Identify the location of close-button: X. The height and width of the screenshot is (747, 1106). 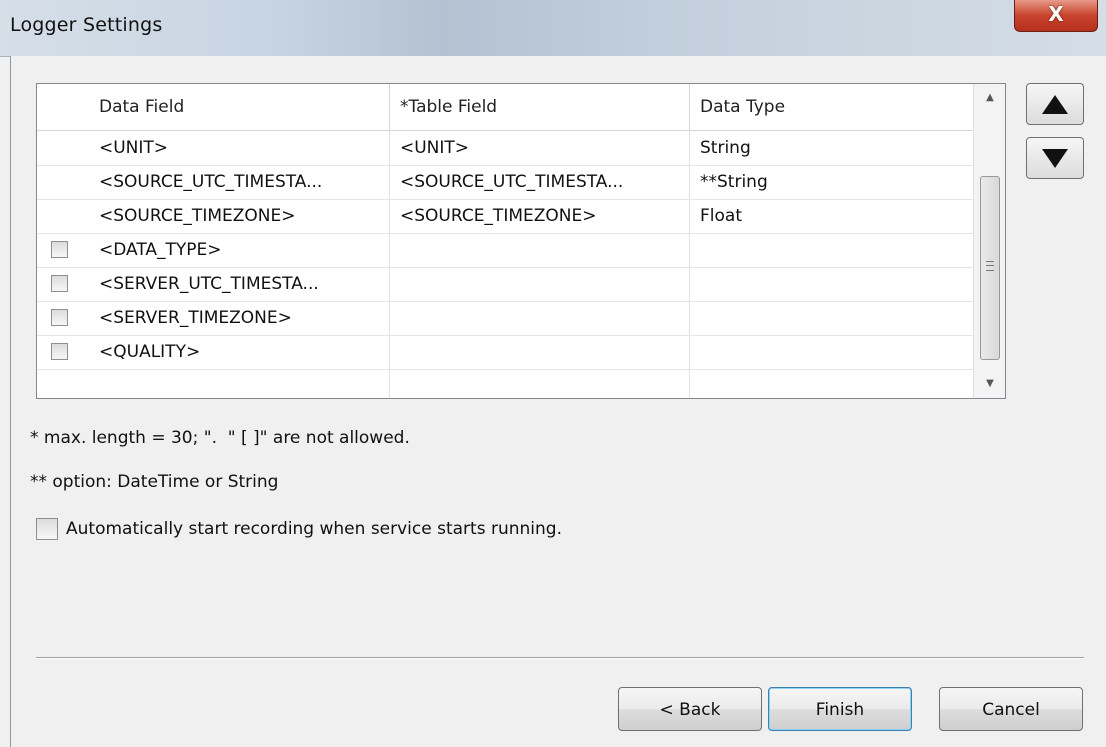
(1056, 16).